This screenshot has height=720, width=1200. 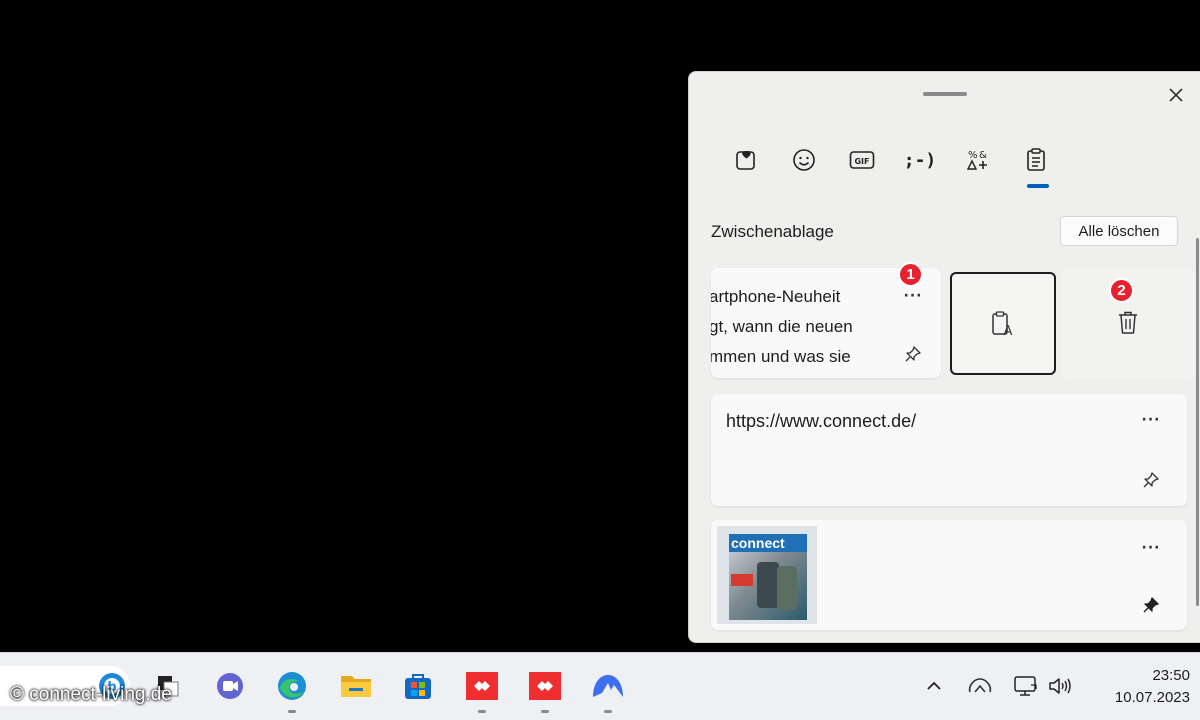 I want to click on close-icon, so click(x=1176, y=95).